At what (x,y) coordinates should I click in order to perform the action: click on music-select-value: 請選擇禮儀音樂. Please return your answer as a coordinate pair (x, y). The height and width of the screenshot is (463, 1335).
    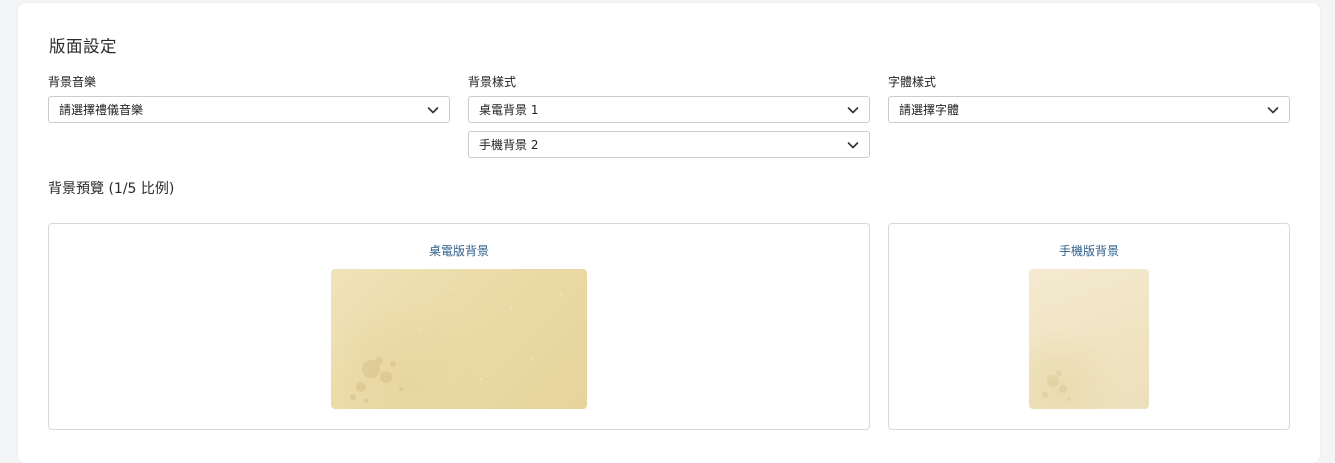
    Looking at the image, I should click on (101, 110).